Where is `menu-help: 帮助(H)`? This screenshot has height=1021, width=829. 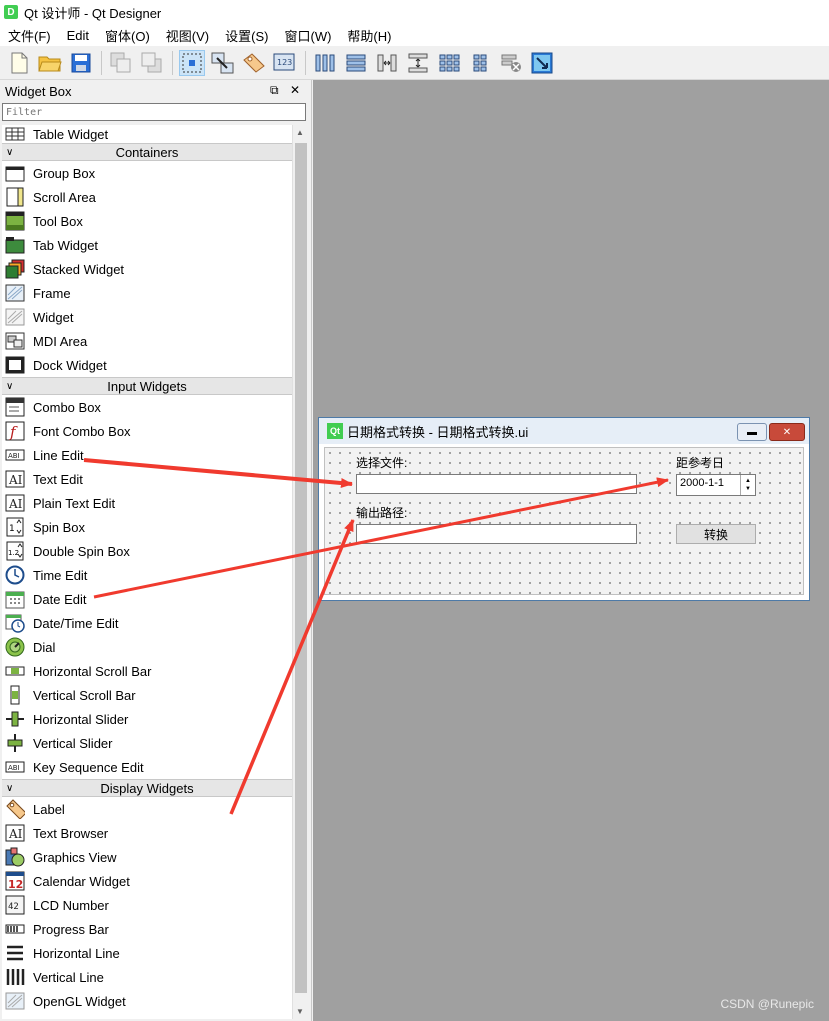
menu-help: 帮助(H) is located at coordinates (369, 35).